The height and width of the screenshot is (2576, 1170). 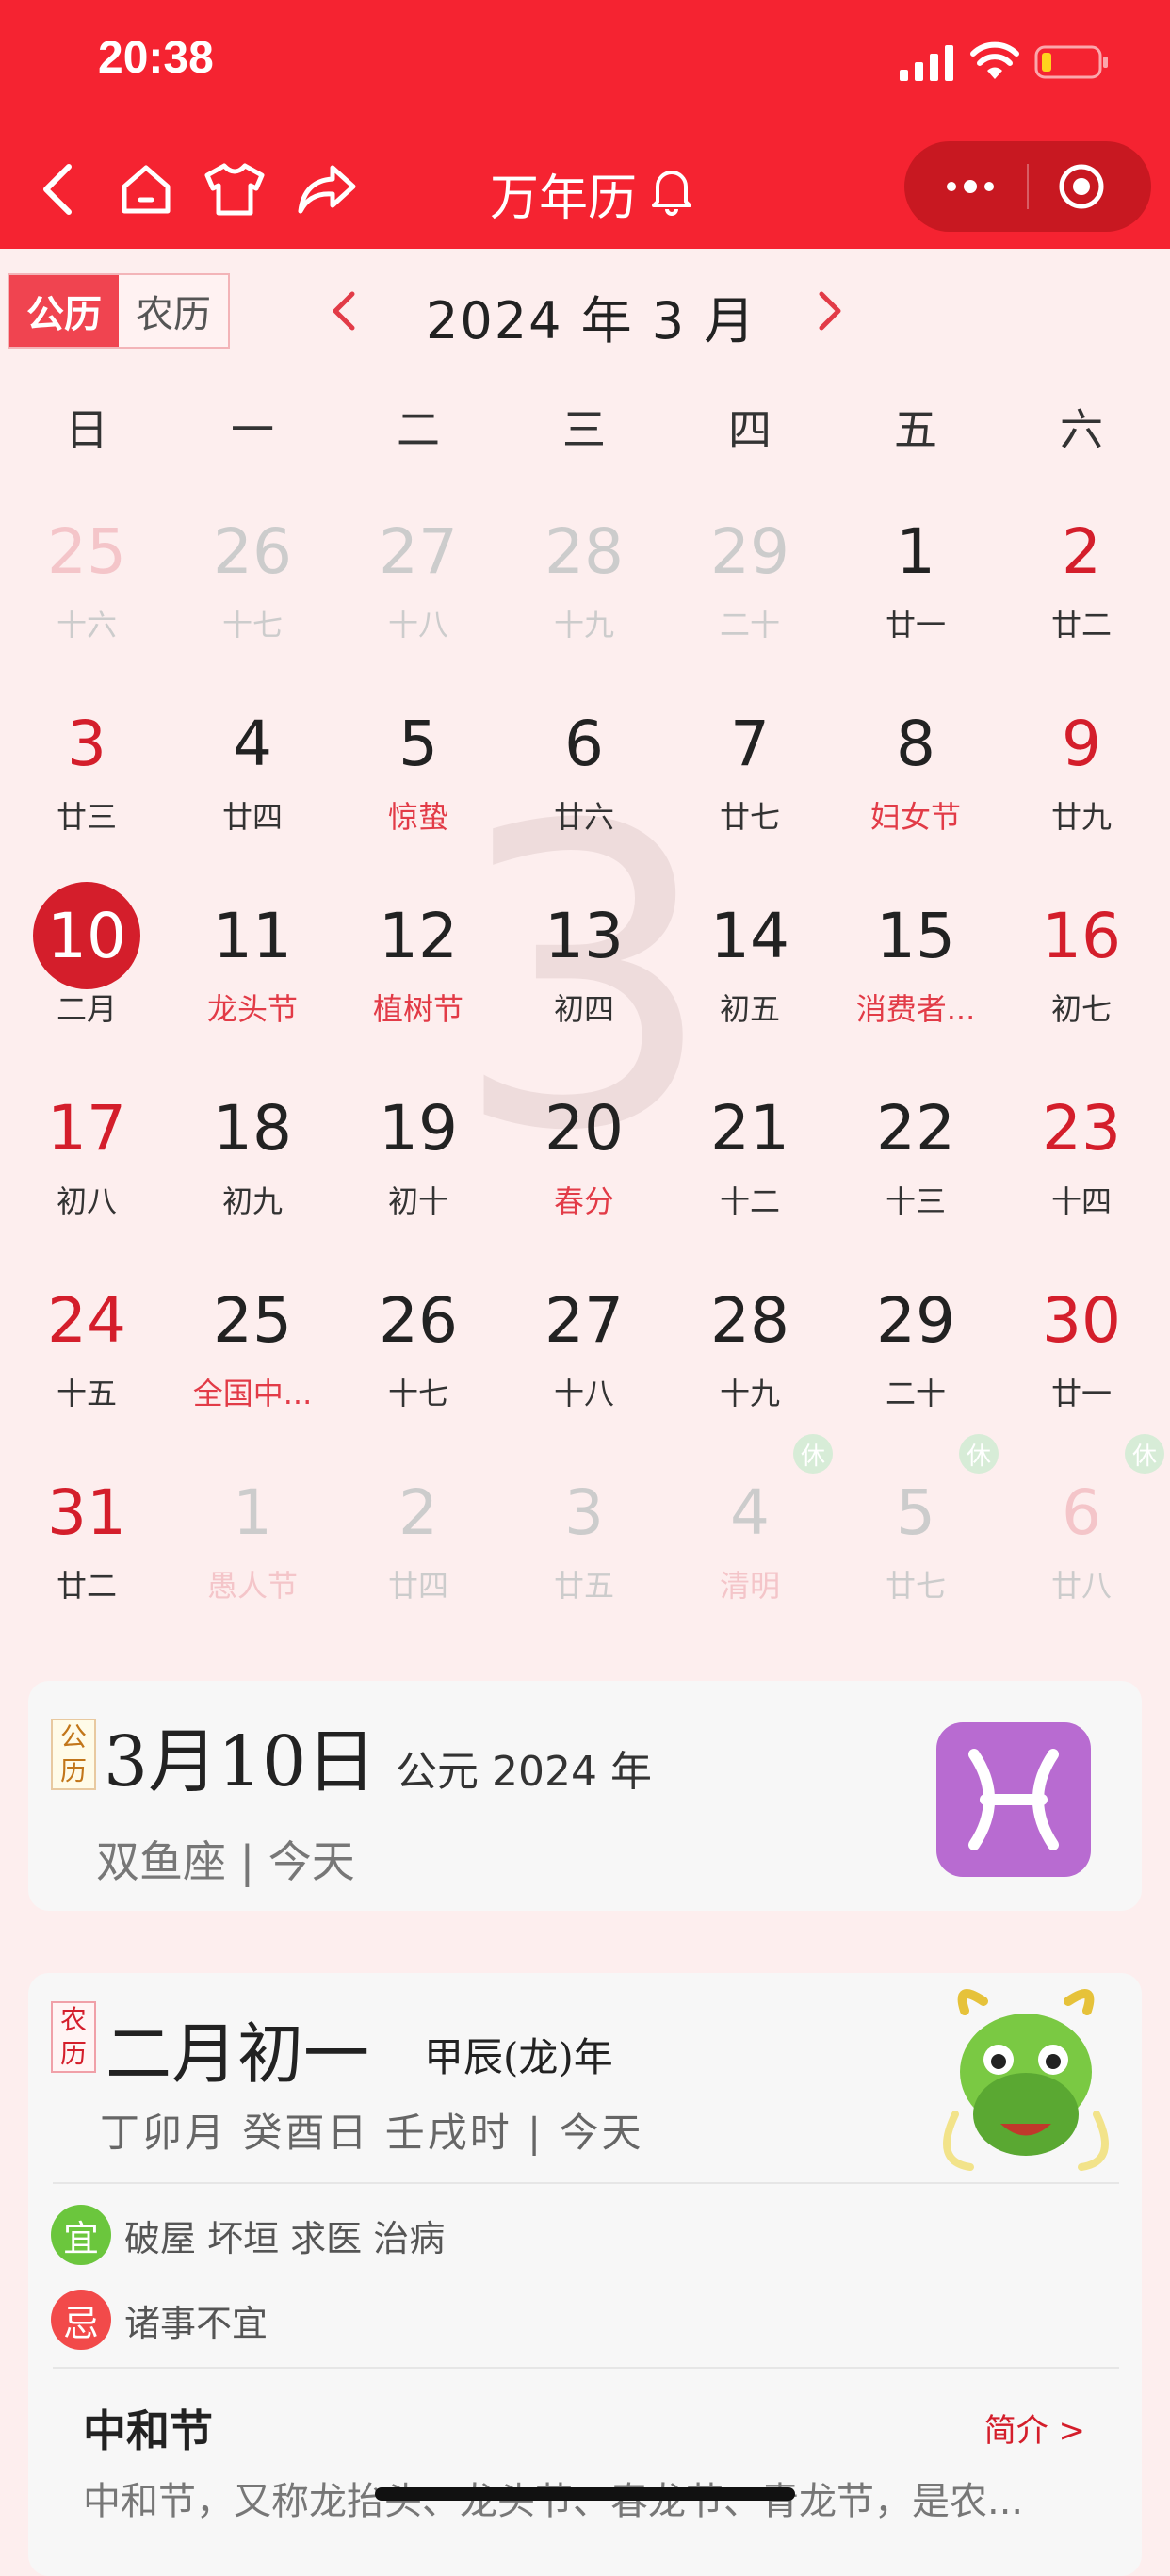 I want to click on day-cell: 17 初八, so click(x=87, y=1166).